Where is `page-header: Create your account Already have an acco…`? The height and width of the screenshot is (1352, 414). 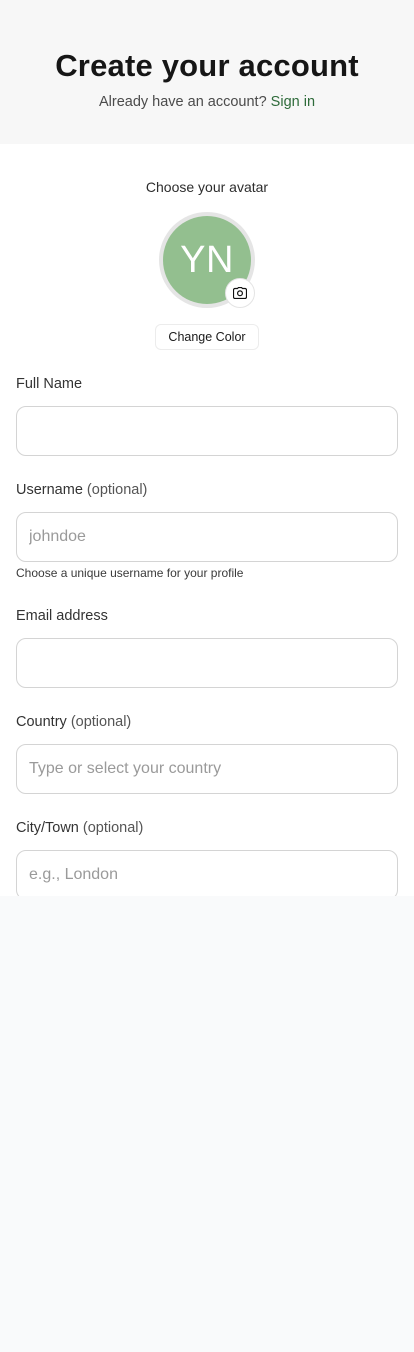
page-header: Create your account Already have an acco… is located at coordinates (207, 72).